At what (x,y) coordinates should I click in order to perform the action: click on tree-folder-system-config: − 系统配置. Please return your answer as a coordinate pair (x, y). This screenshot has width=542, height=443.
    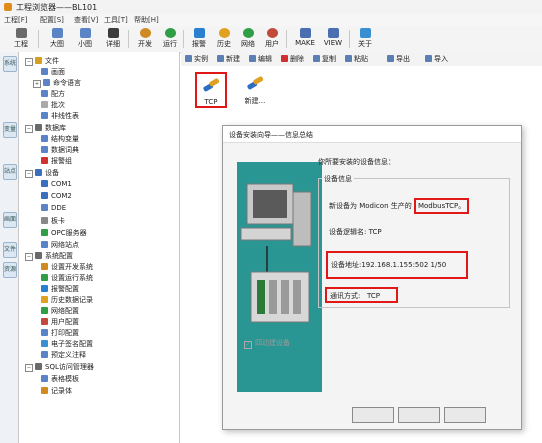
    Looking at the image, I should click on (49, 256).